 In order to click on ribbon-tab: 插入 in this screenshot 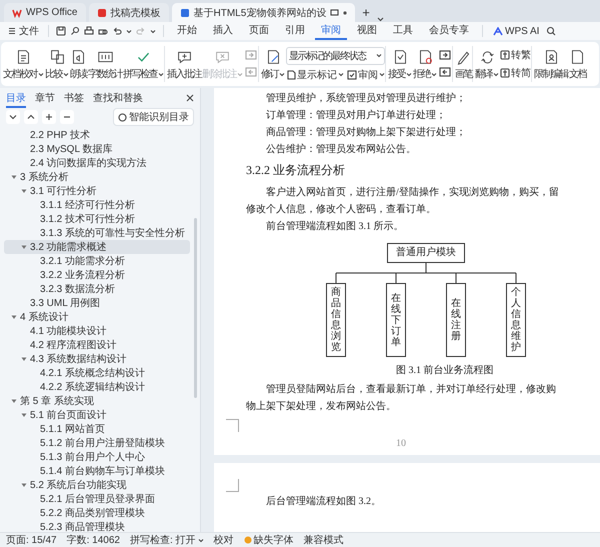, I will do `click(223, 31)`.